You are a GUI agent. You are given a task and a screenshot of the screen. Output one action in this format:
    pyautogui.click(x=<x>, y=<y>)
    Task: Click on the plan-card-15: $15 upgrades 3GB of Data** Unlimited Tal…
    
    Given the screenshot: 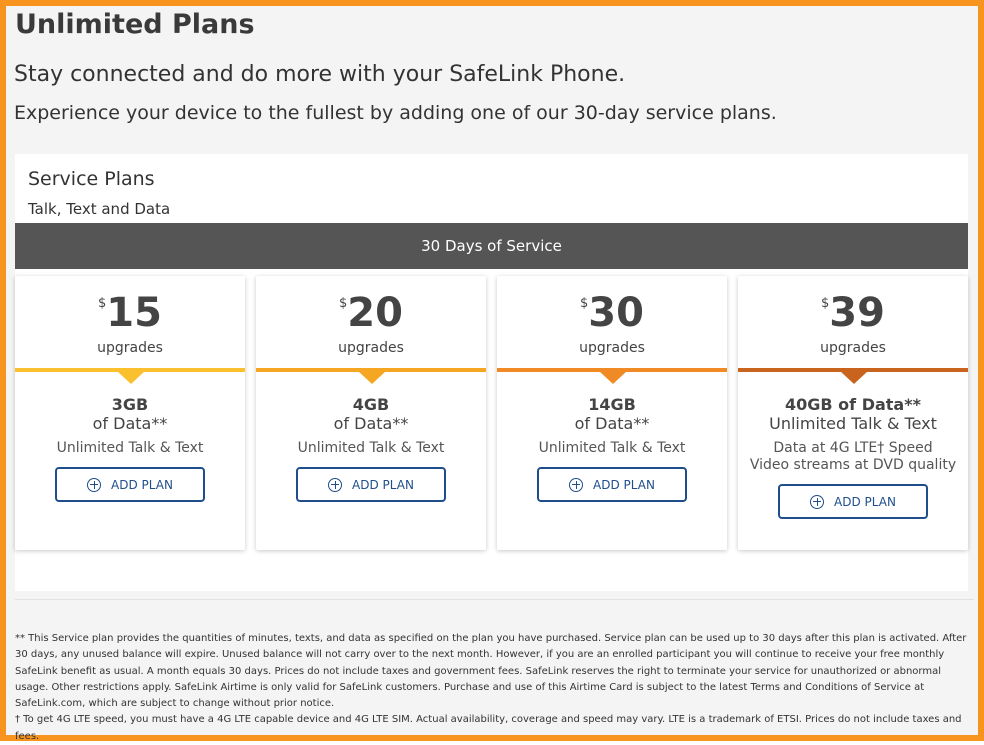 What is the action you would take?
    pyautogui.click(x=130, y=413)
    